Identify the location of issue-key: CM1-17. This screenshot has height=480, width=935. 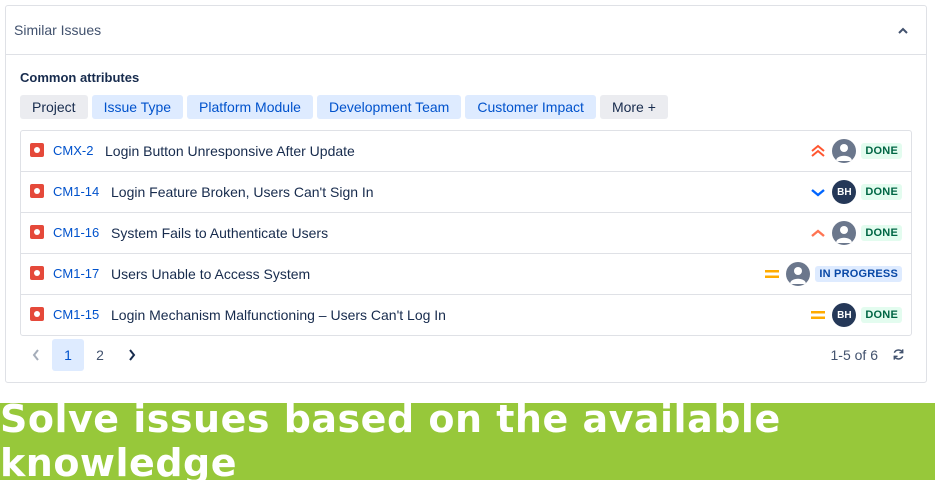
(82, 273).